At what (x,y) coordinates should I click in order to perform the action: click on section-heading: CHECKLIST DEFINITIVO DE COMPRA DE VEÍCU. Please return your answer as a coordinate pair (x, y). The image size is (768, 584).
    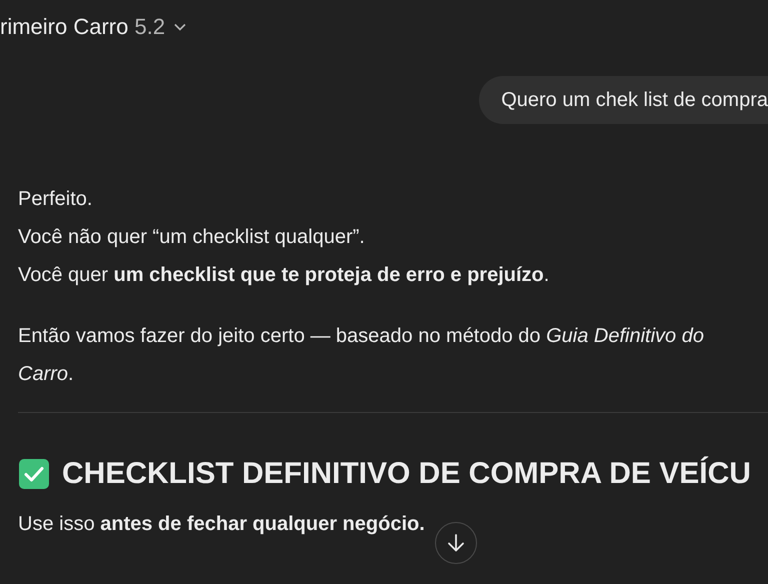
    Looking at the image, I should click on (406, 474).